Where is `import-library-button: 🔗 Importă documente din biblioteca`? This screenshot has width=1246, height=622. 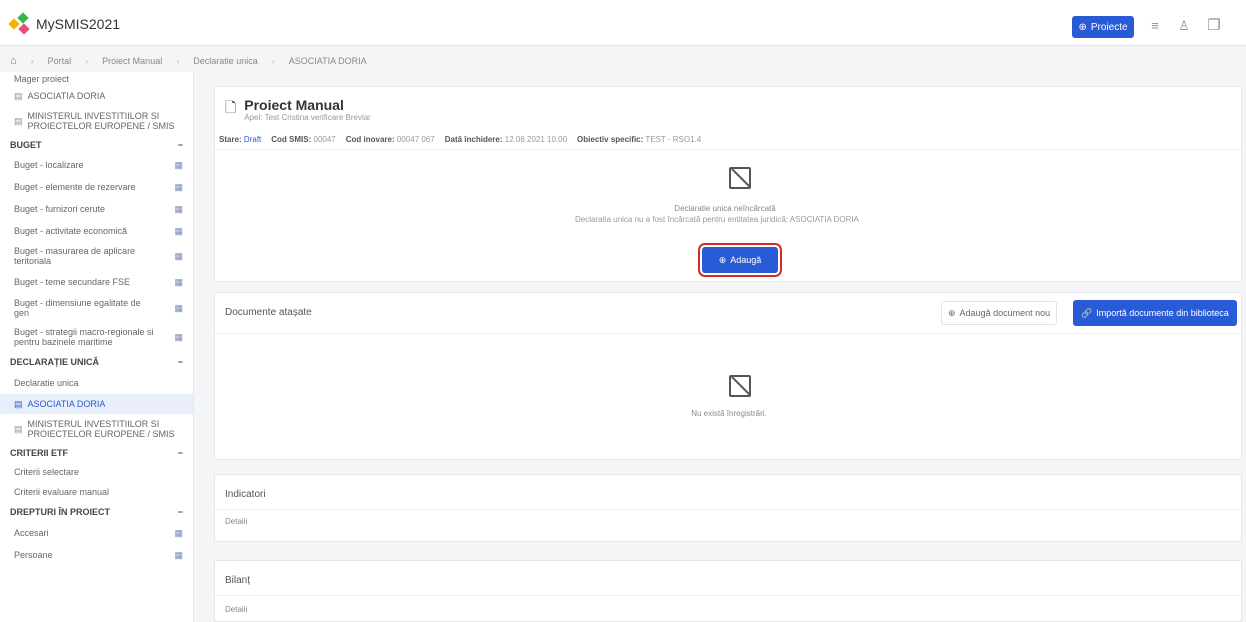
import-library-button: 🔗 Importă documente din biblioteca is located at coordinates (1155, 313).